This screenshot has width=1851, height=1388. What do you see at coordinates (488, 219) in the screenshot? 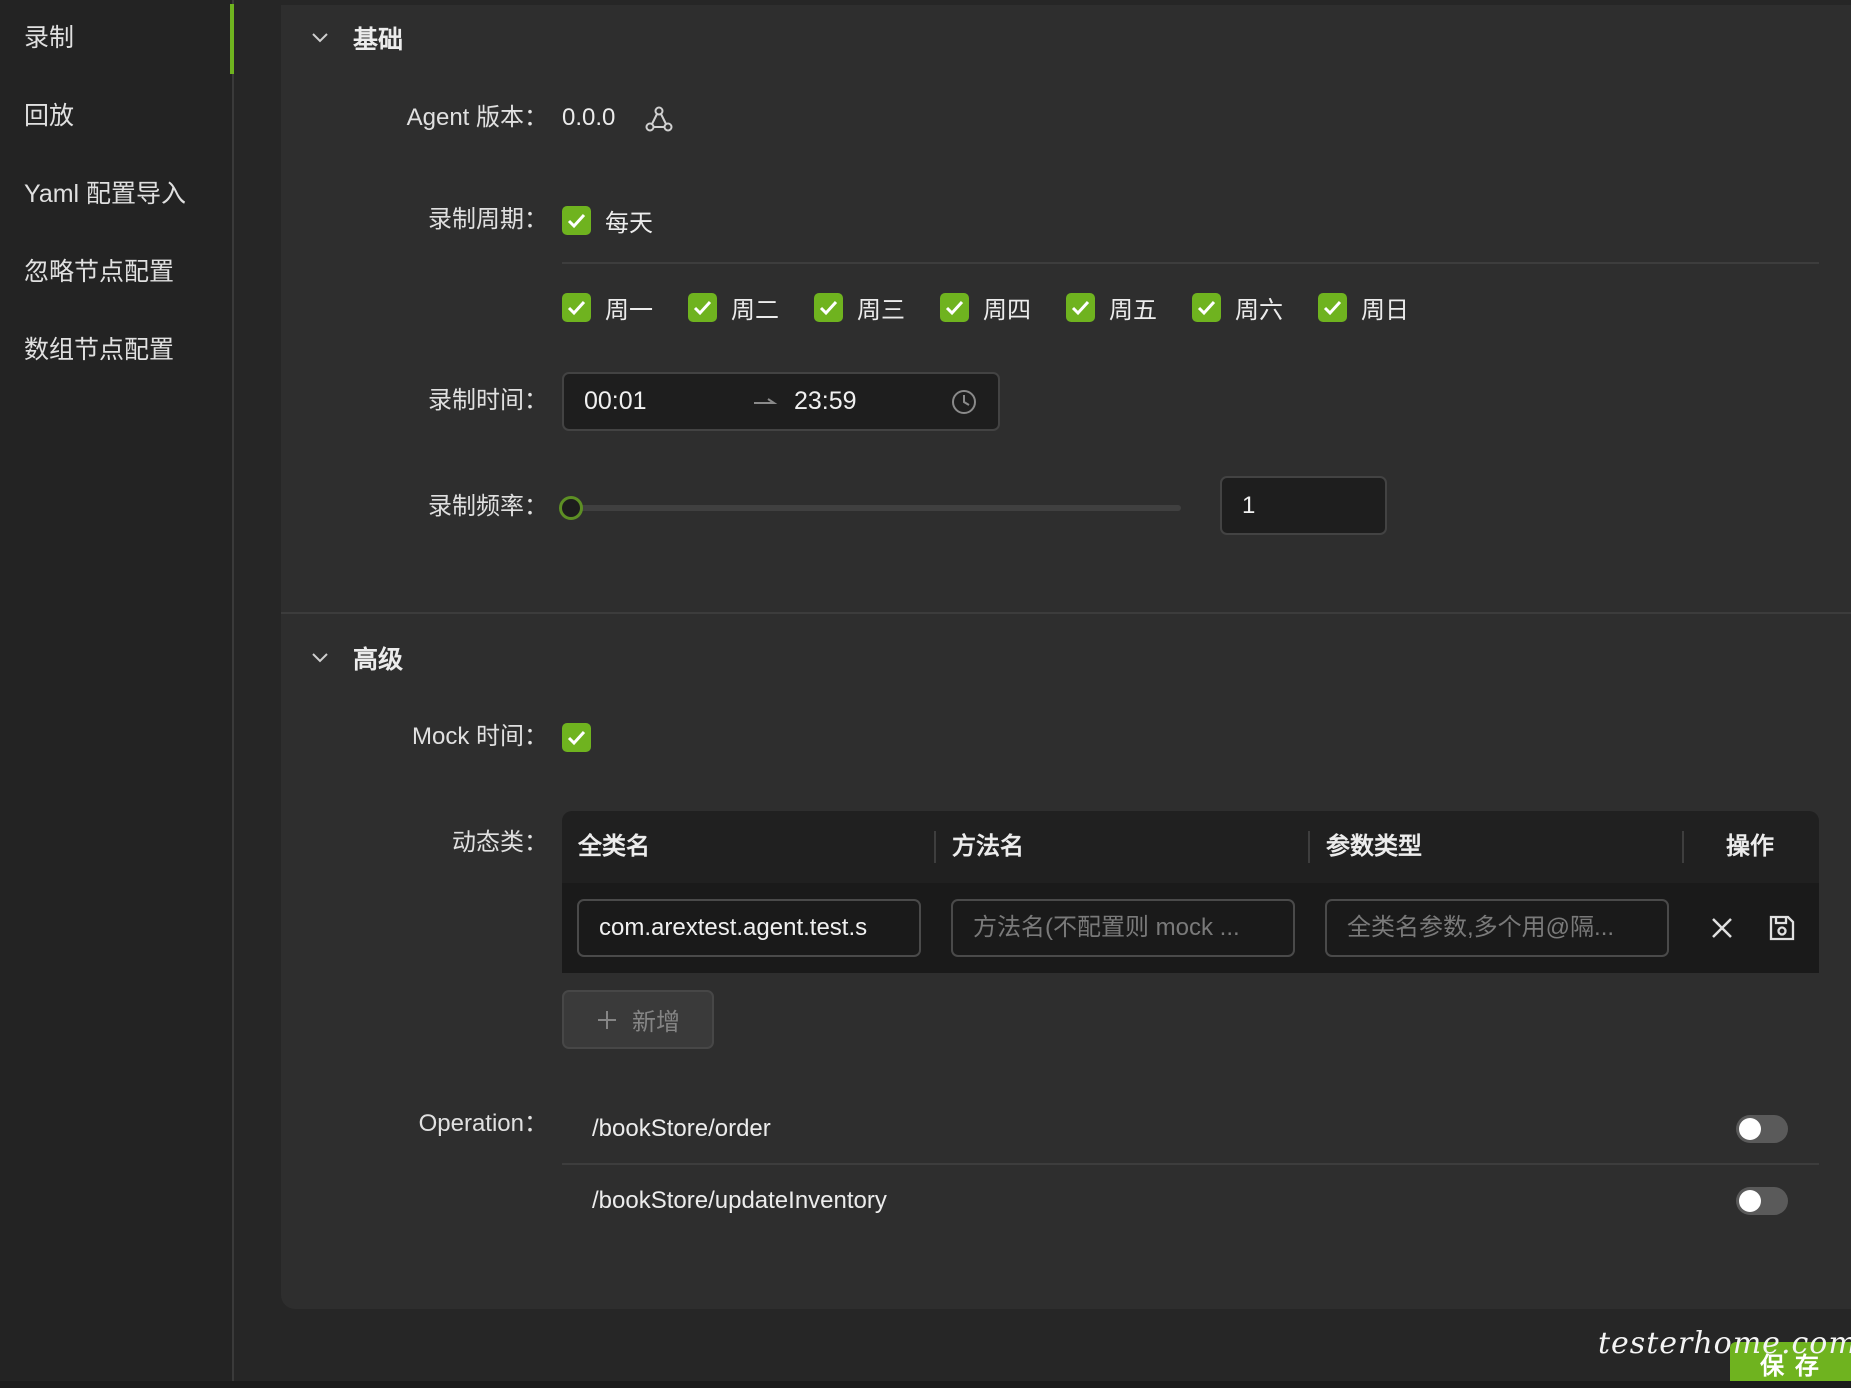
I see `record-cycle-label: 录制周期：` at bounding box center [488, 219].